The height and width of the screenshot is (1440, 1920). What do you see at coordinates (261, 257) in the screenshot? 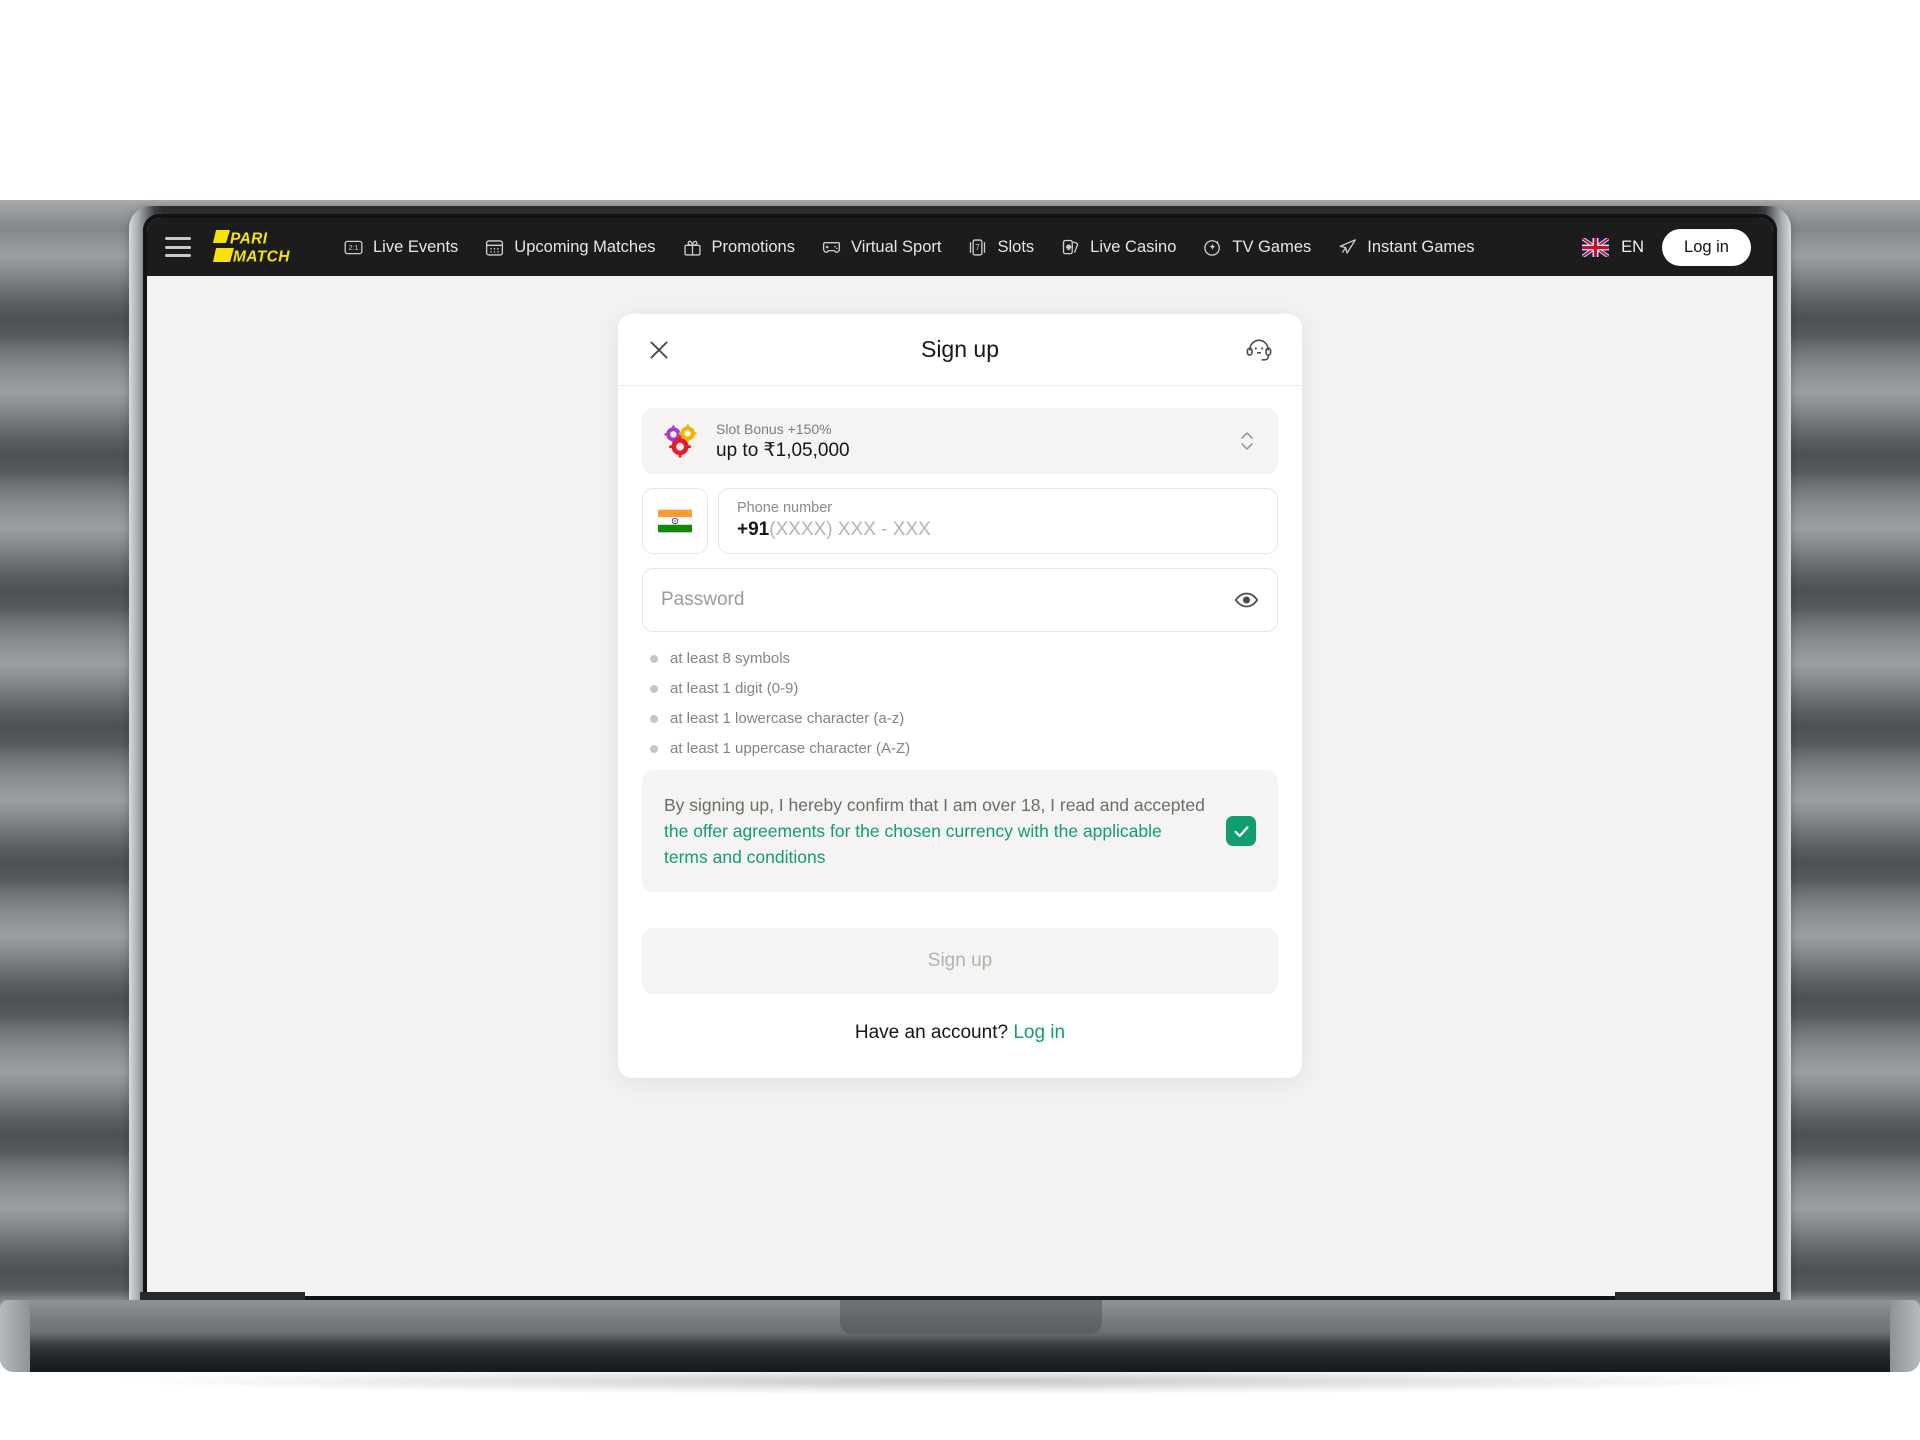
I see `svg-text: MATCH` at bounding box center [261, 257].